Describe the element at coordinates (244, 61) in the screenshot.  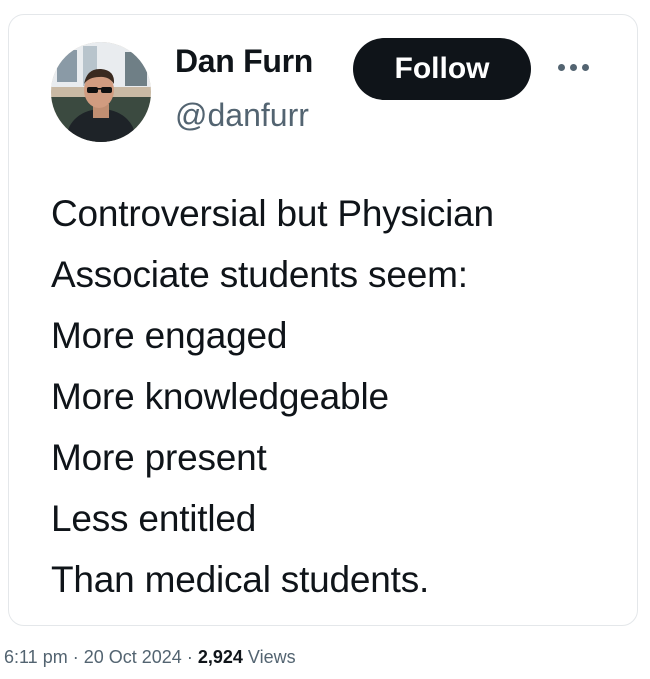
I see `author-name: Dan Furn` at that location.